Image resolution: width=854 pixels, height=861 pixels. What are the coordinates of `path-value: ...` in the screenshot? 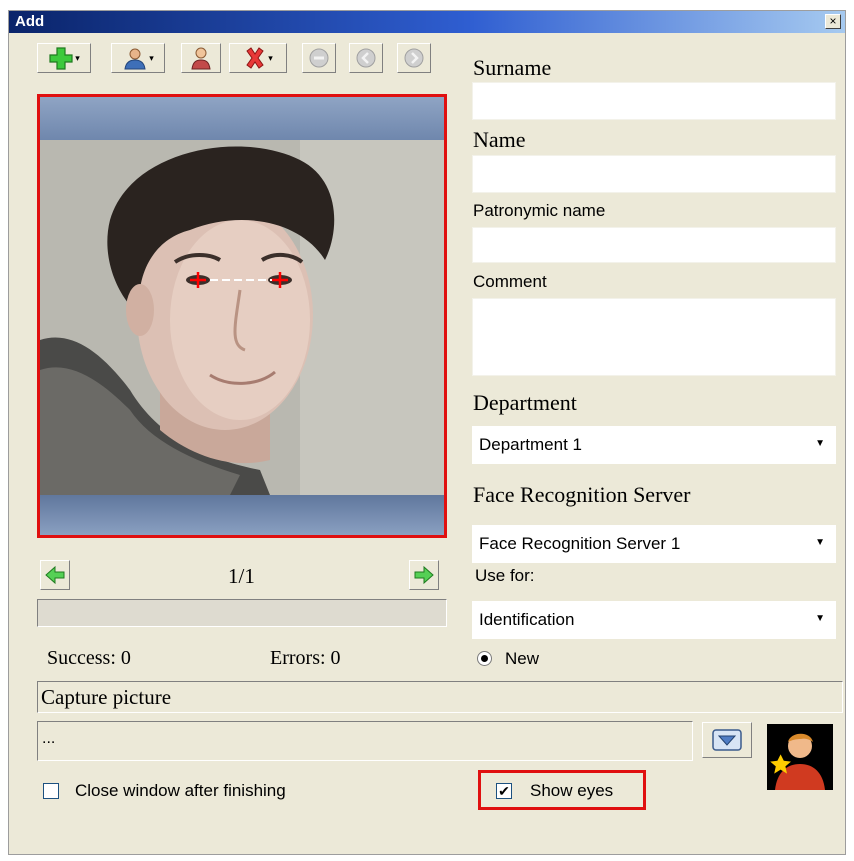 It's located at (49, 738).